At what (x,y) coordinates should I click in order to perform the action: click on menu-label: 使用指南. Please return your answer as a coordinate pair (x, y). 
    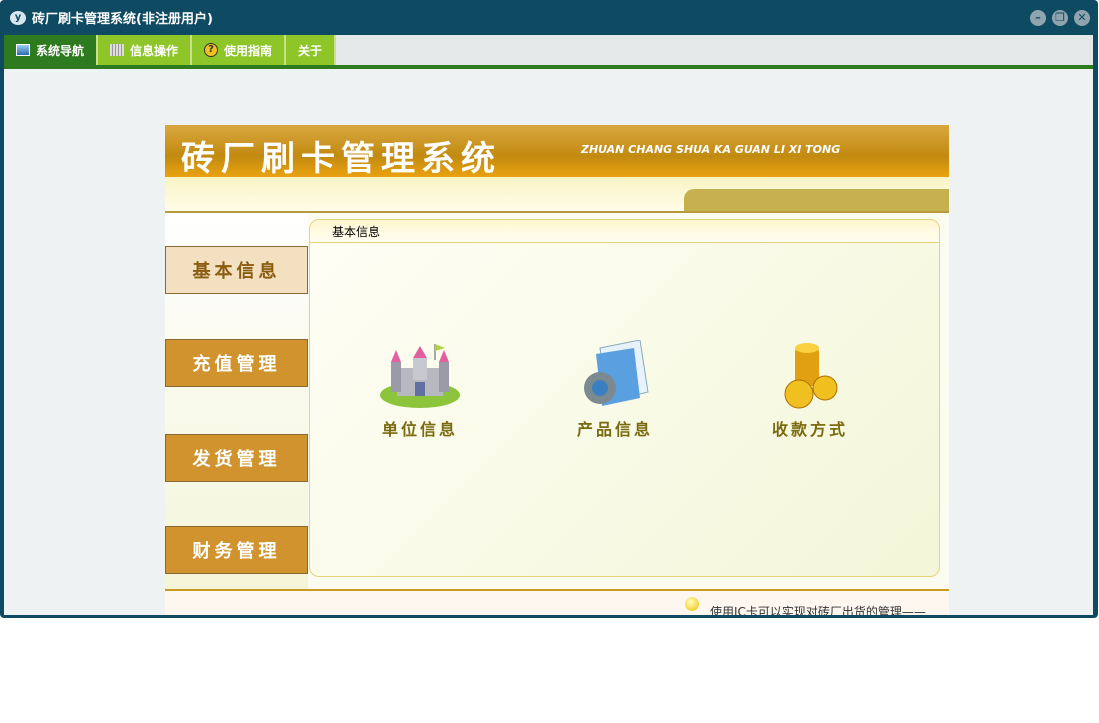
    Looking at the image, I should click on (248, 50).